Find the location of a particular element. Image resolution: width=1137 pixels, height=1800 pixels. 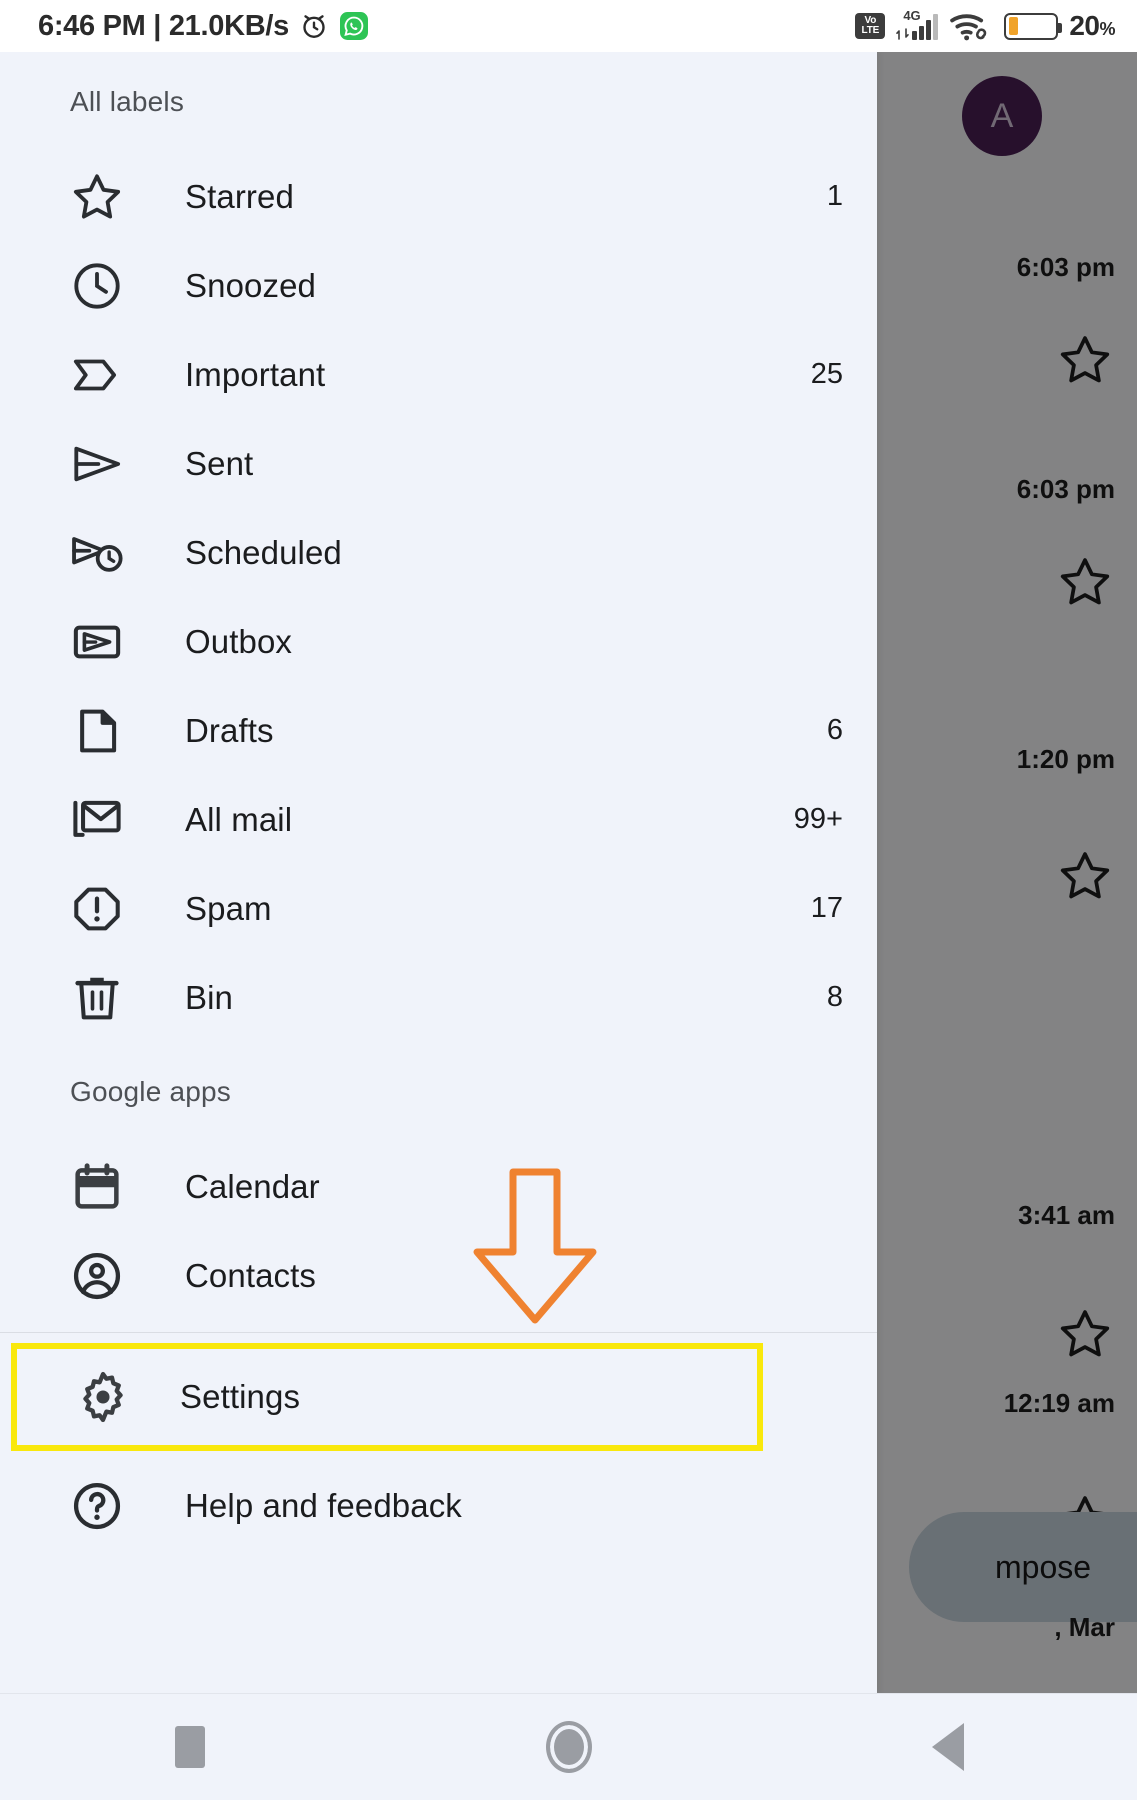

mail-time: 1:20 pm is located at coordinates (1065, 759).